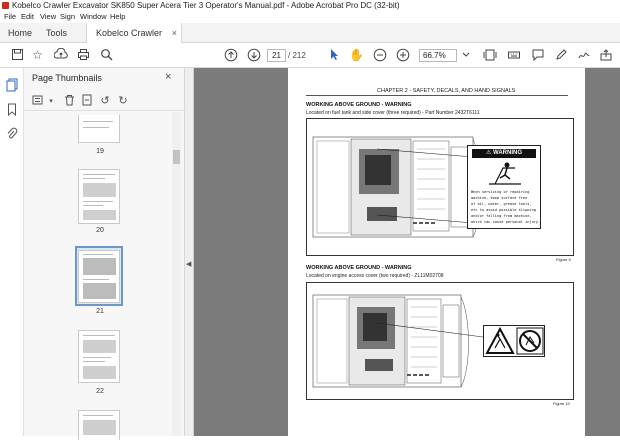 Image resolution: width=620 pixels, height=440 pixels. What do you see at coordinates (356, 55) in the screenshot?
I see `hand-tool-icon: ✋` at bounding box center [356, 55].